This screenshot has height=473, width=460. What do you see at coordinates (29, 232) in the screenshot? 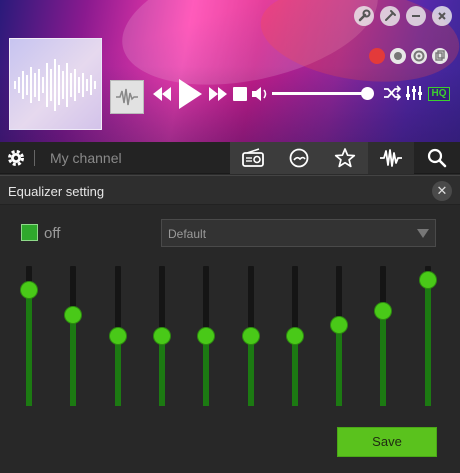
I see `equalizer-toggle-checkbox` at bounding box center [29, 232].